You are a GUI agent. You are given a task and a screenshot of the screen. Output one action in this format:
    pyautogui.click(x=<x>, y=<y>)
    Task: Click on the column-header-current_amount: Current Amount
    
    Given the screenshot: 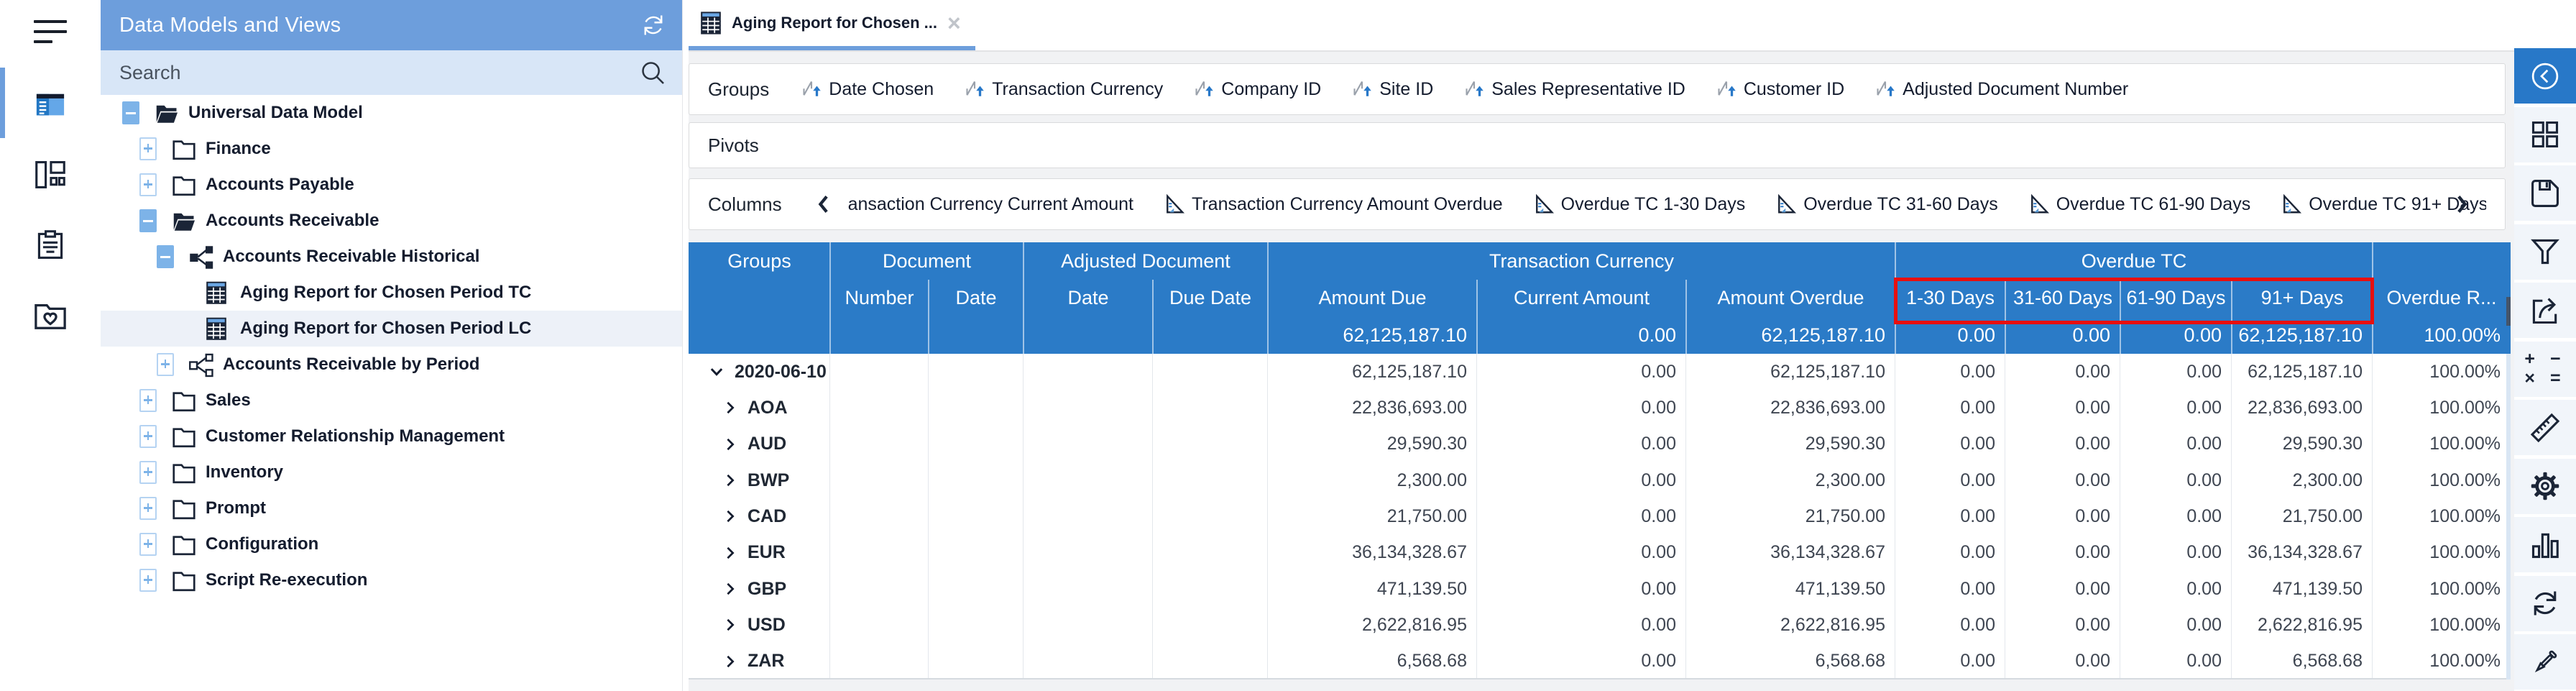 What is the action you would take?
    pyautogui.click(x=1581, y=298)
    